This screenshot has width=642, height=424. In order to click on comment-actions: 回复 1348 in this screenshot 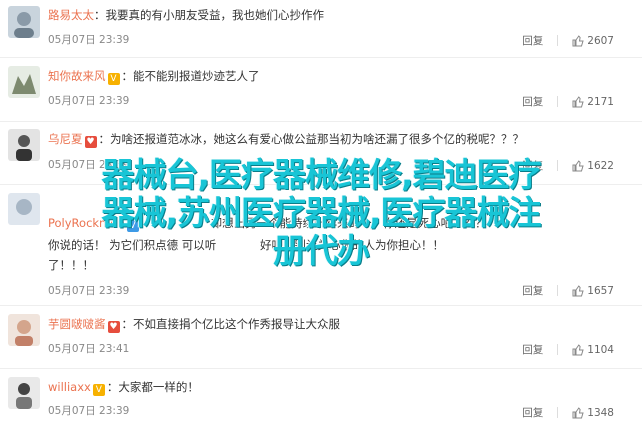, I will do `click(568, 412)`.